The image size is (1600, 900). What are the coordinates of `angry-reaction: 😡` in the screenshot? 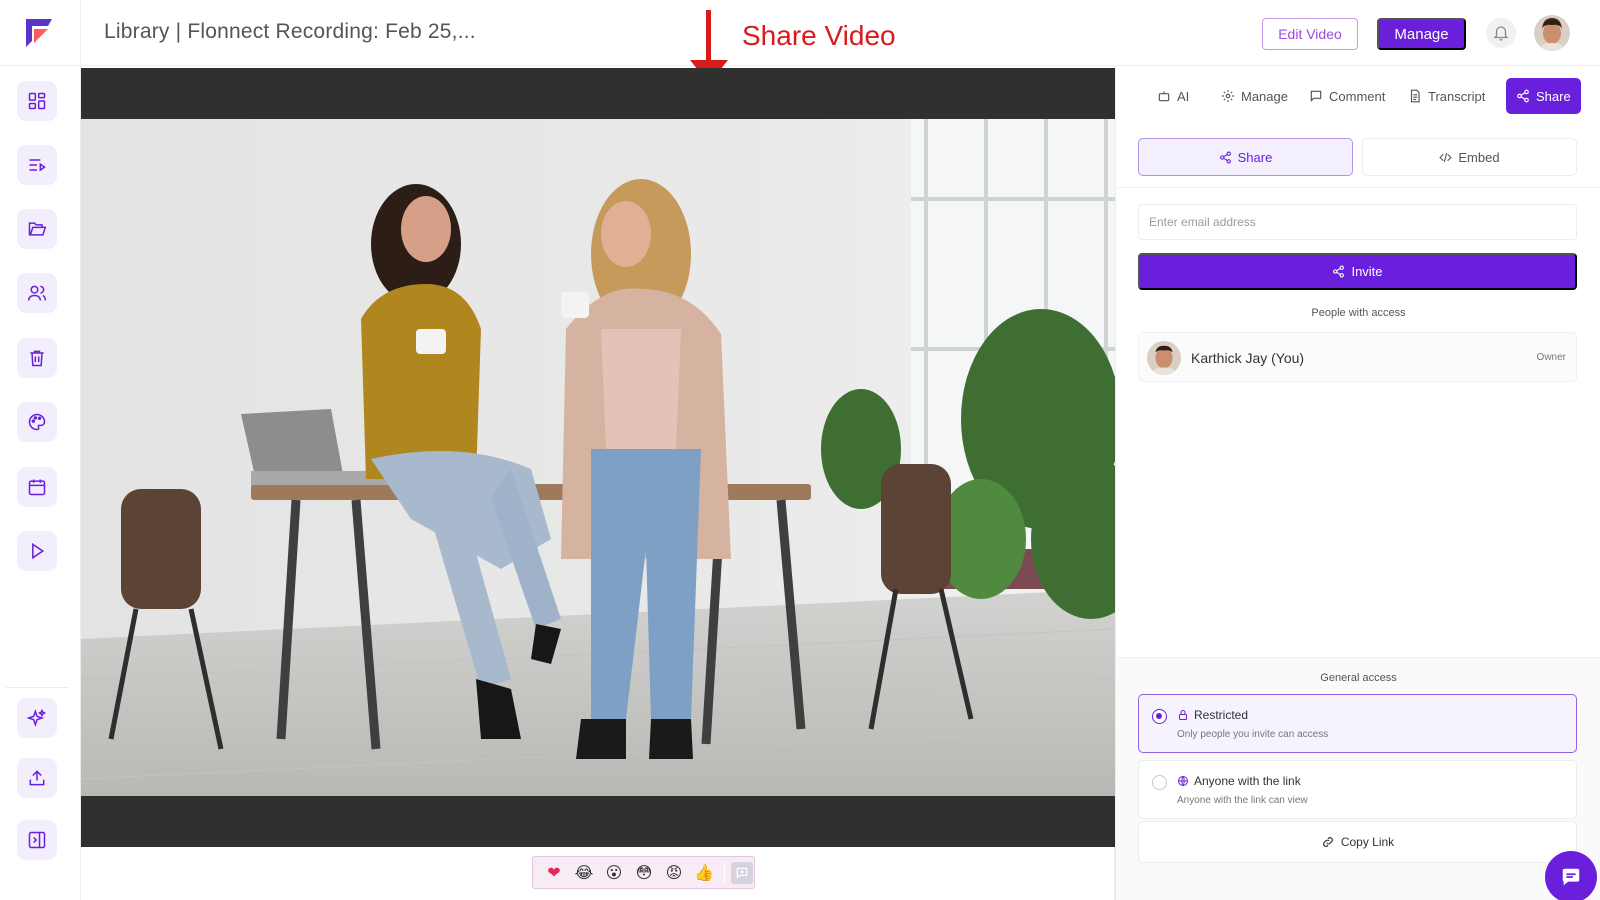 It's located at (674, 873).